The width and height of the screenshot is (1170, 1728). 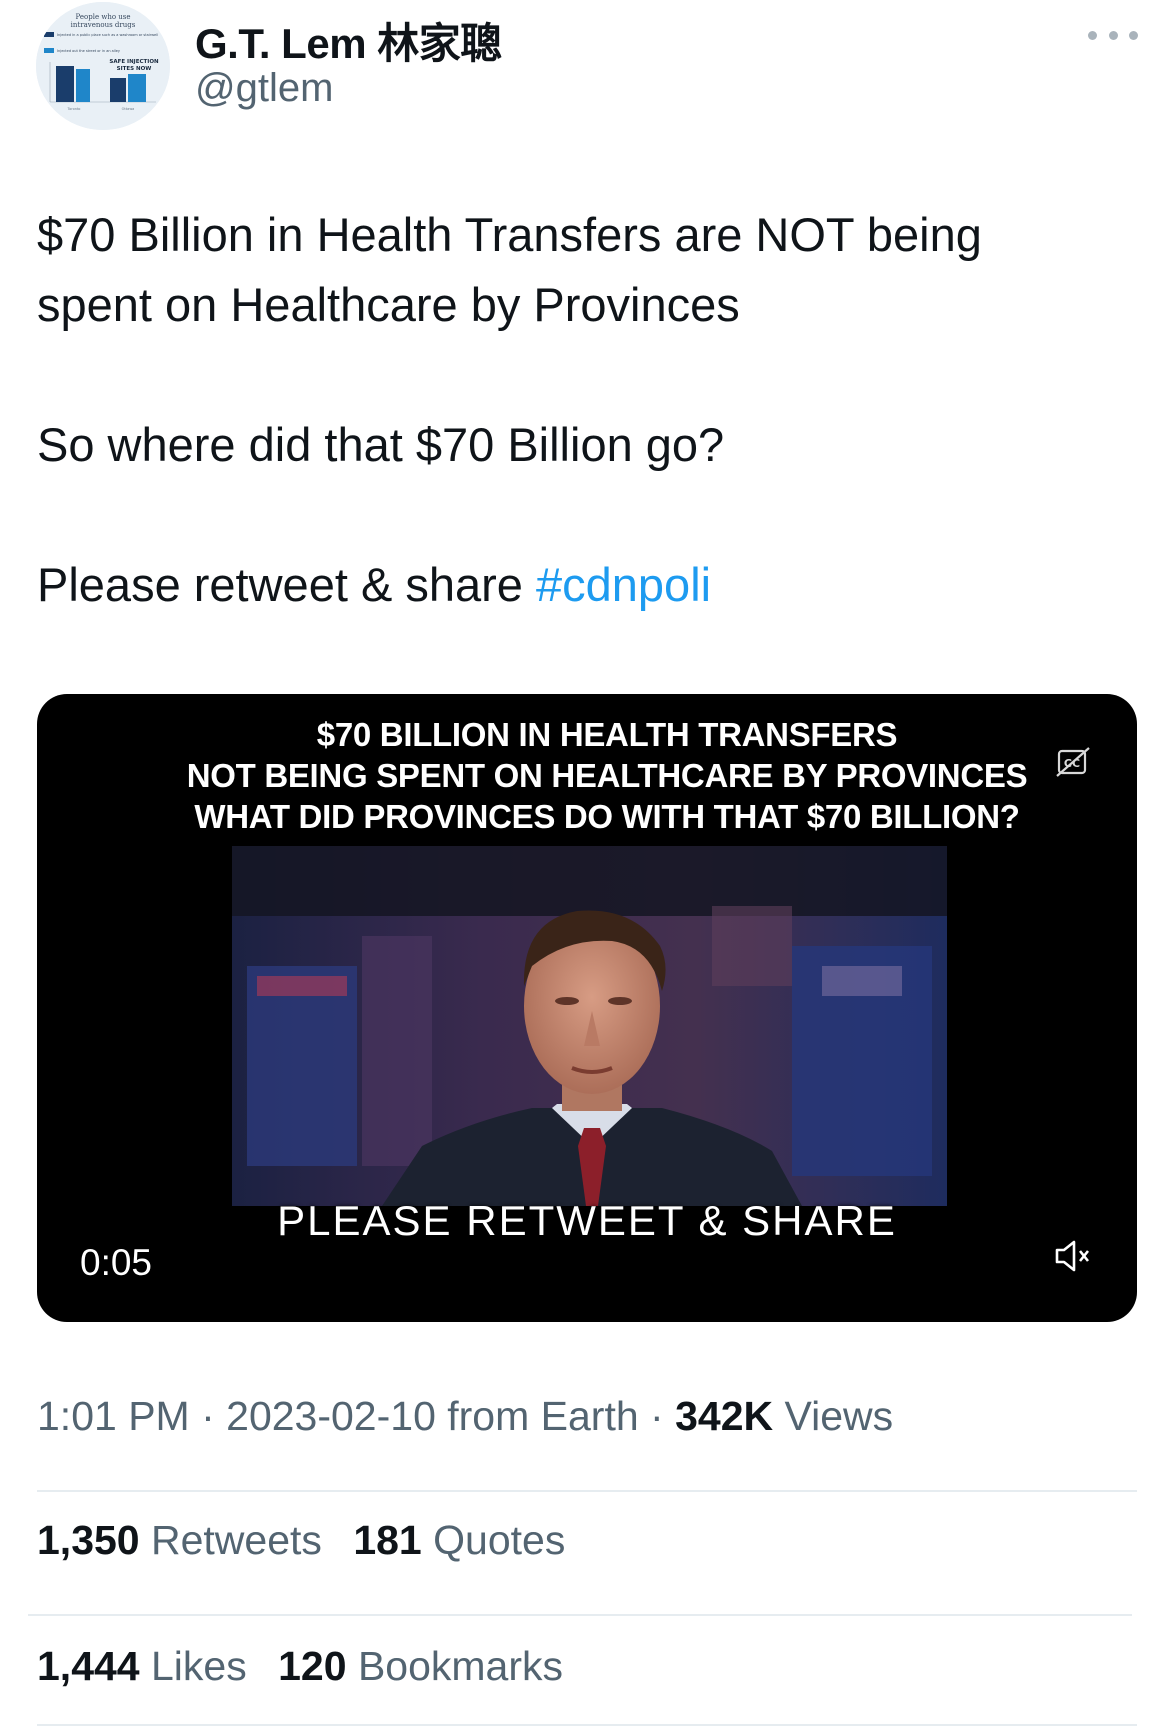 What do you see at coordinates (128, 109) in the screenshot?
I see `avatar-x-label-2: Ottawa` at bounding box center [128, 109].